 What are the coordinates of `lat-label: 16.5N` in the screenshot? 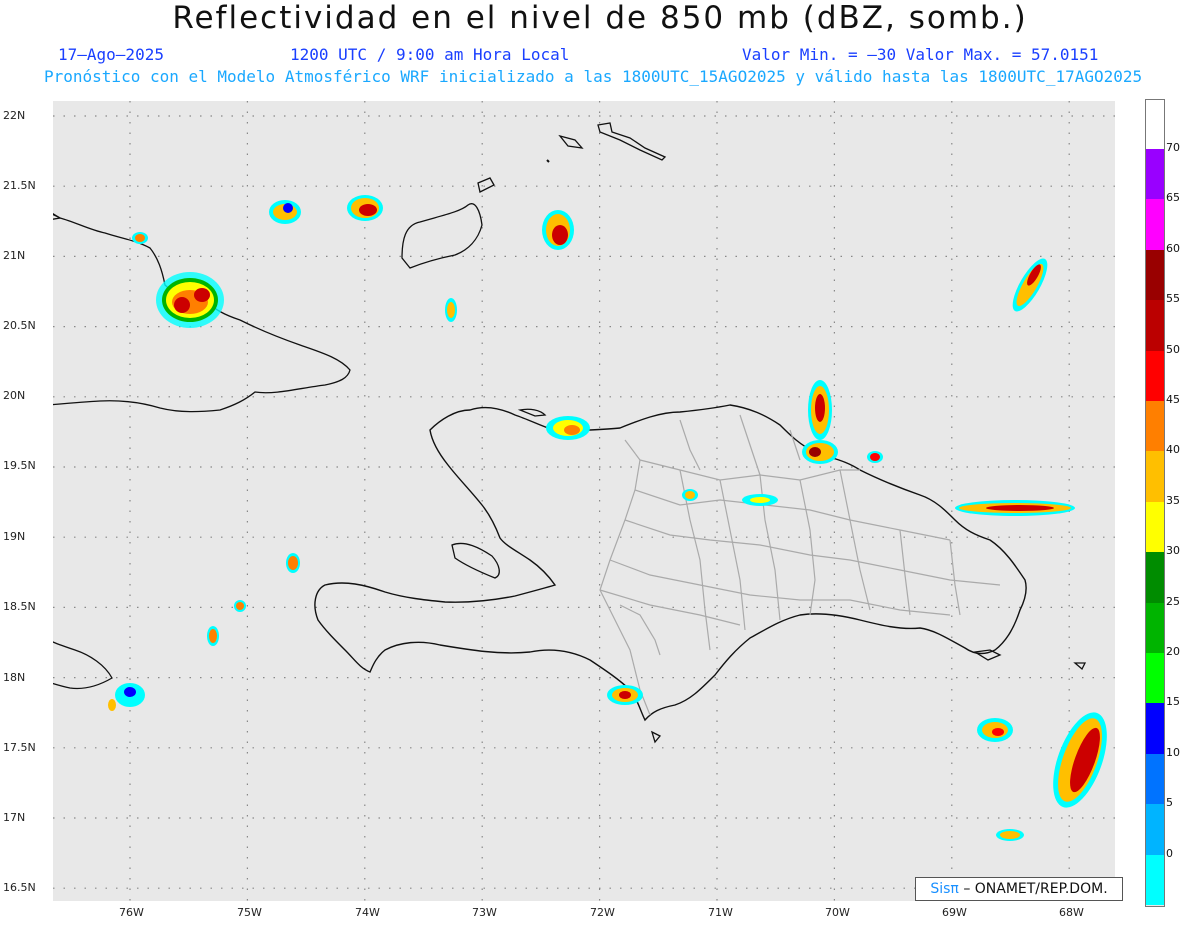 It's located at (19, 887).